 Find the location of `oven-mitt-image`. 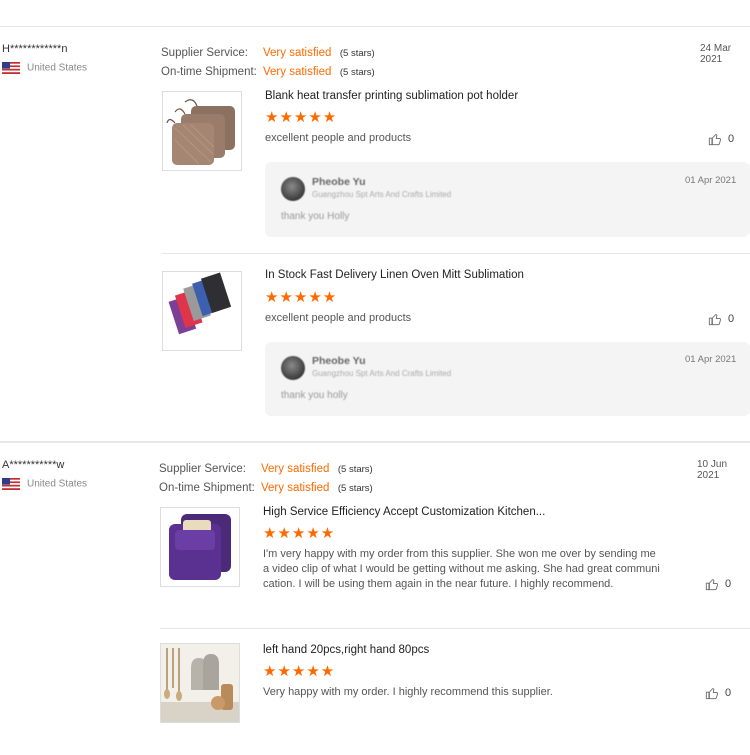

oven-mitt-image is located at coordinates (202, 311).